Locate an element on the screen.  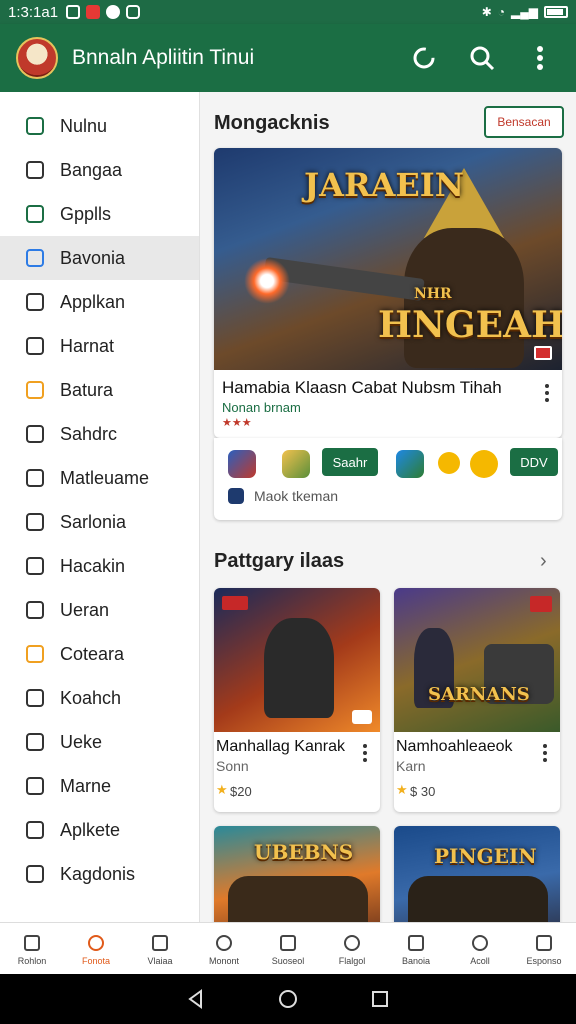
bottom-nav-label: Banoia is located at coordinates (416, 960).